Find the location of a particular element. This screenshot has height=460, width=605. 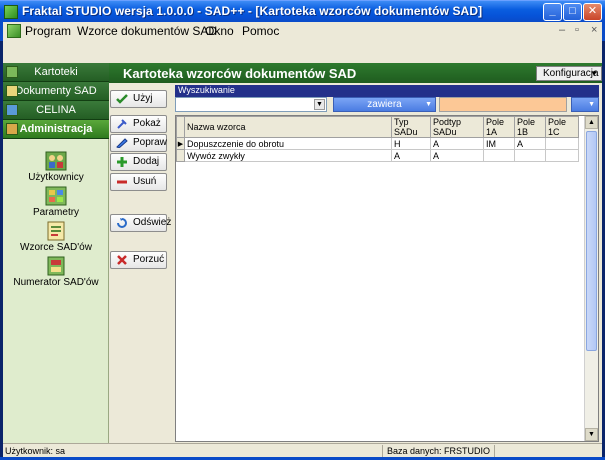

search-field-combo: ▼ is located at coordinates (251, 104).